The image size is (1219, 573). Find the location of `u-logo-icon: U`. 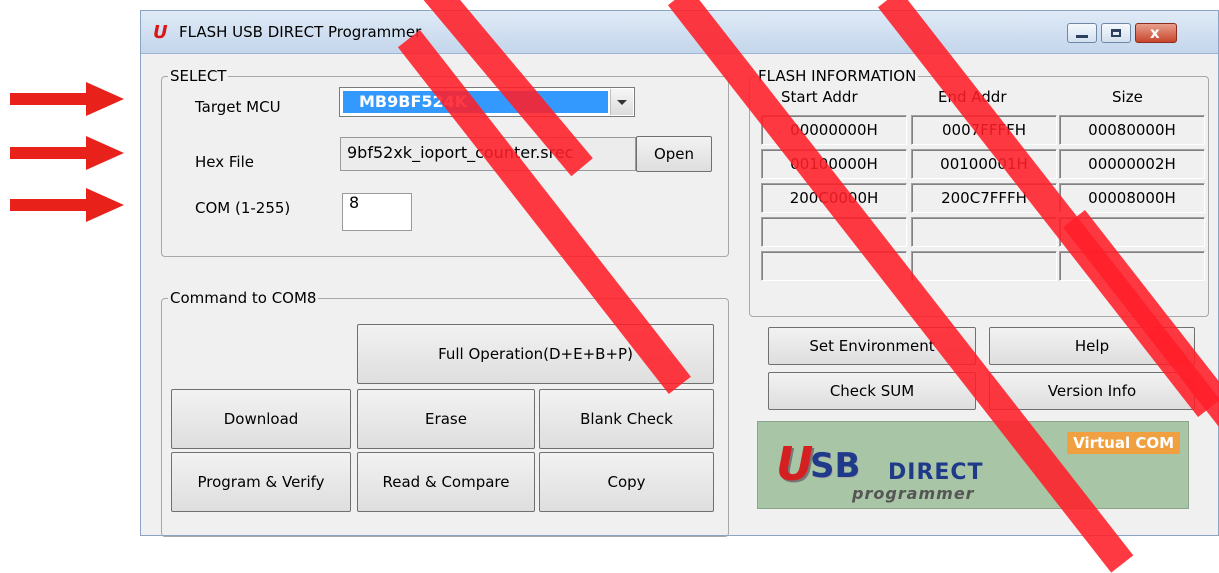

u-logo-icon: U is located at coordinates (160, 32).